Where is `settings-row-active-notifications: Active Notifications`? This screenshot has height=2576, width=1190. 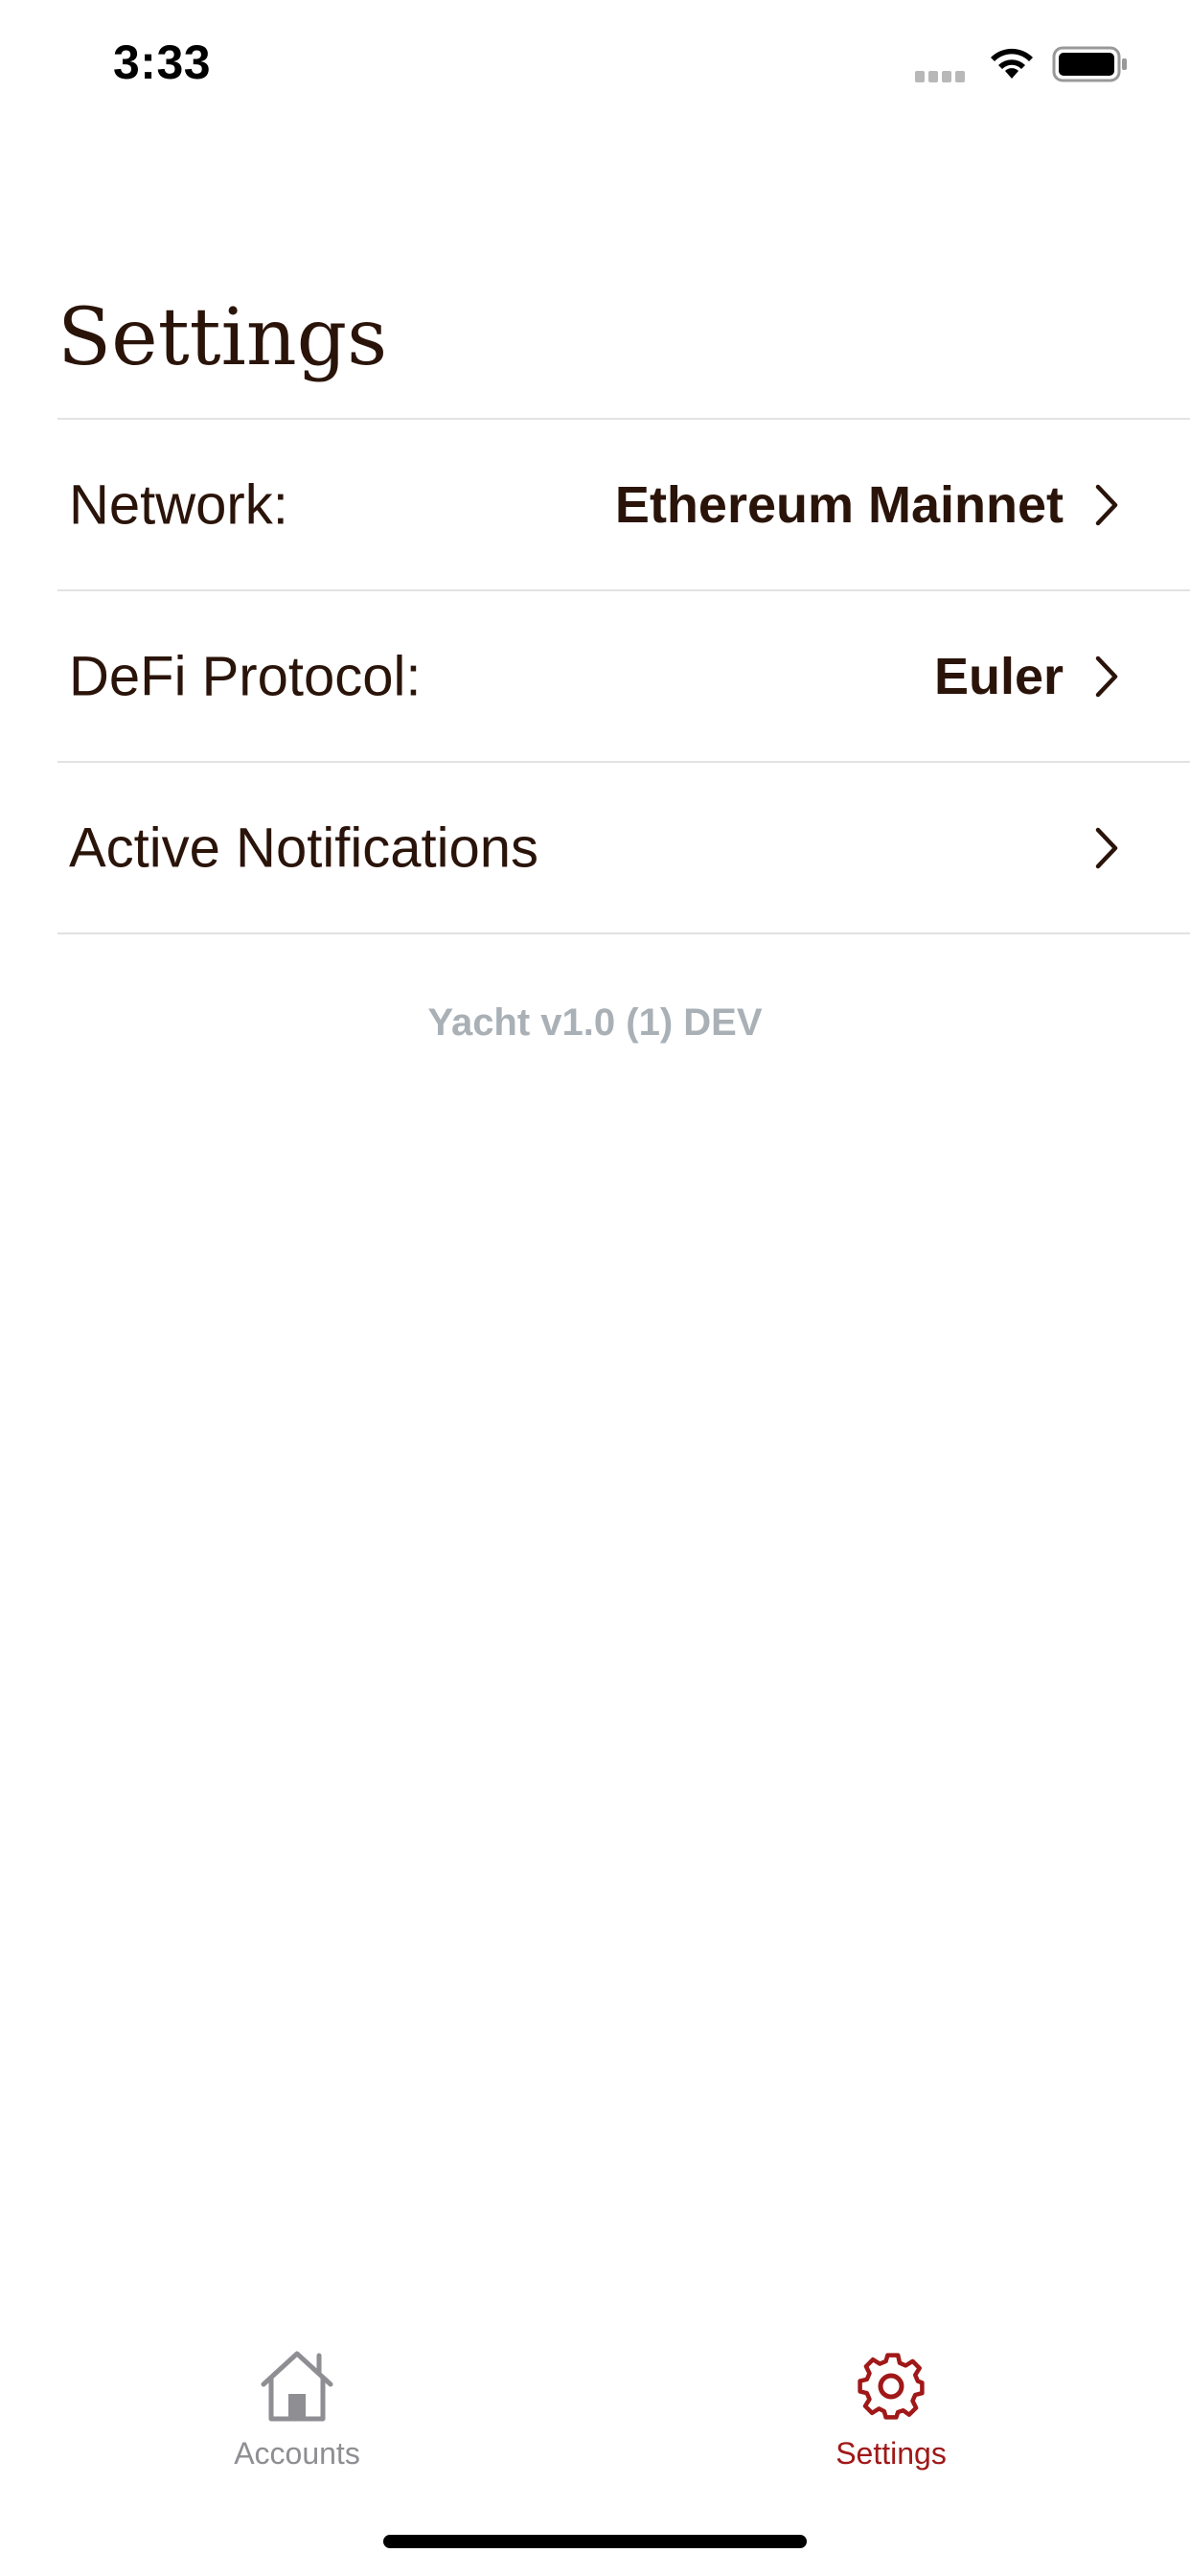 settings-row-active-notifications: Active Notifications is located at coordinates (623, 847).